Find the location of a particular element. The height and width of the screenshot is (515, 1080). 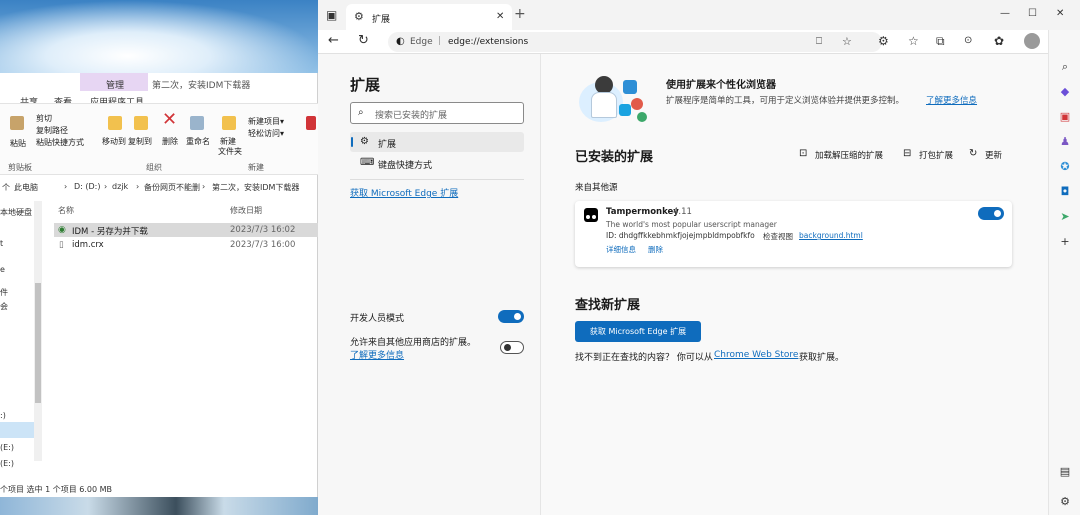

address-part: 第二次，安装IDM下载器 is located at coordinates (255, 187).